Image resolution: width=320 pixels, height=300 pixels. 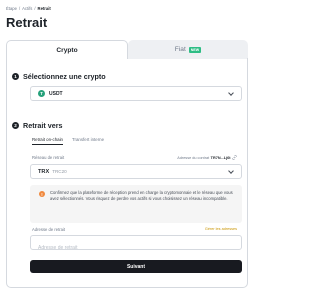 What do you see at coordinates (27, 22) in the screenshot?
I see `page-title: Retrait` at bounding box center [27, 22].